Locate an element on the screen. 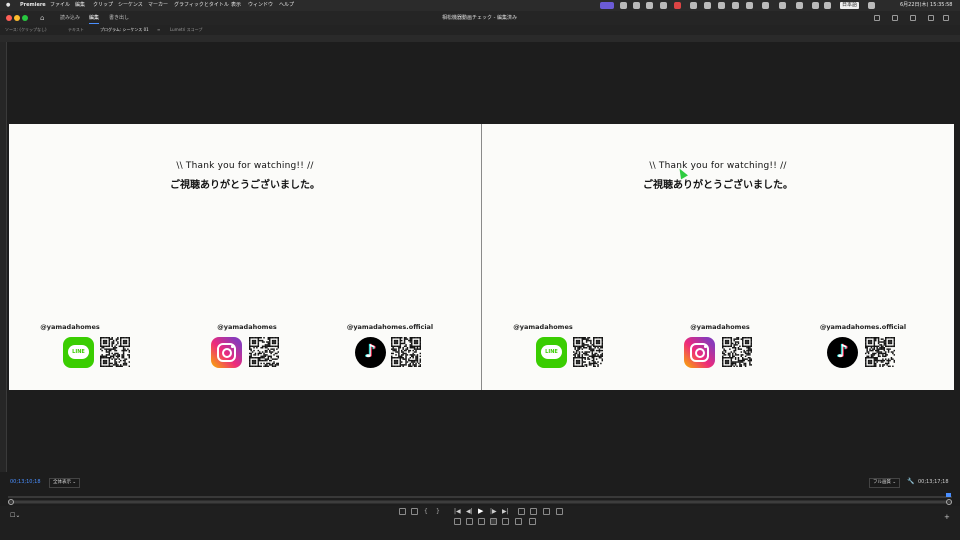 The width and height of the screenshot is (960, 540). expand-icon is located at coordinates (946, 18).